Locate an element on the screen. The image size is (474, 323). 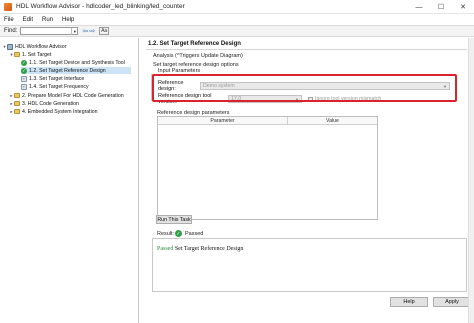
advisor-icon is located at coordinates (10, 46).